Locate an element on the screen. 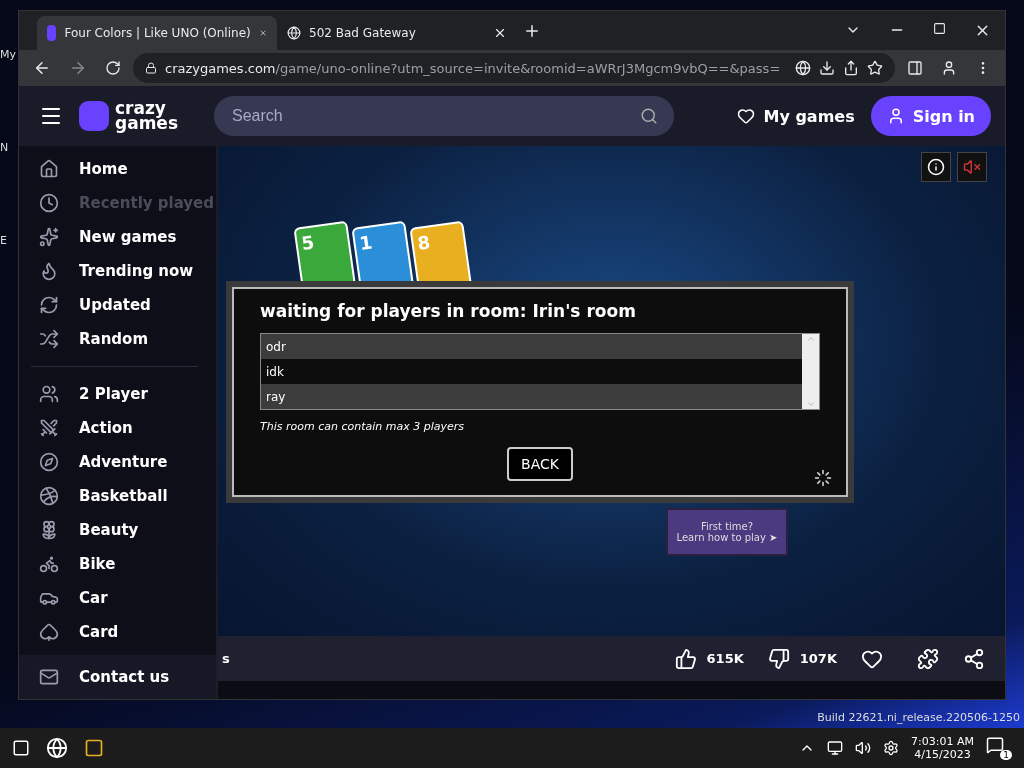 This screenshot has height=768, width=1024. search-bar: Search is located at coordinates (444, 116).